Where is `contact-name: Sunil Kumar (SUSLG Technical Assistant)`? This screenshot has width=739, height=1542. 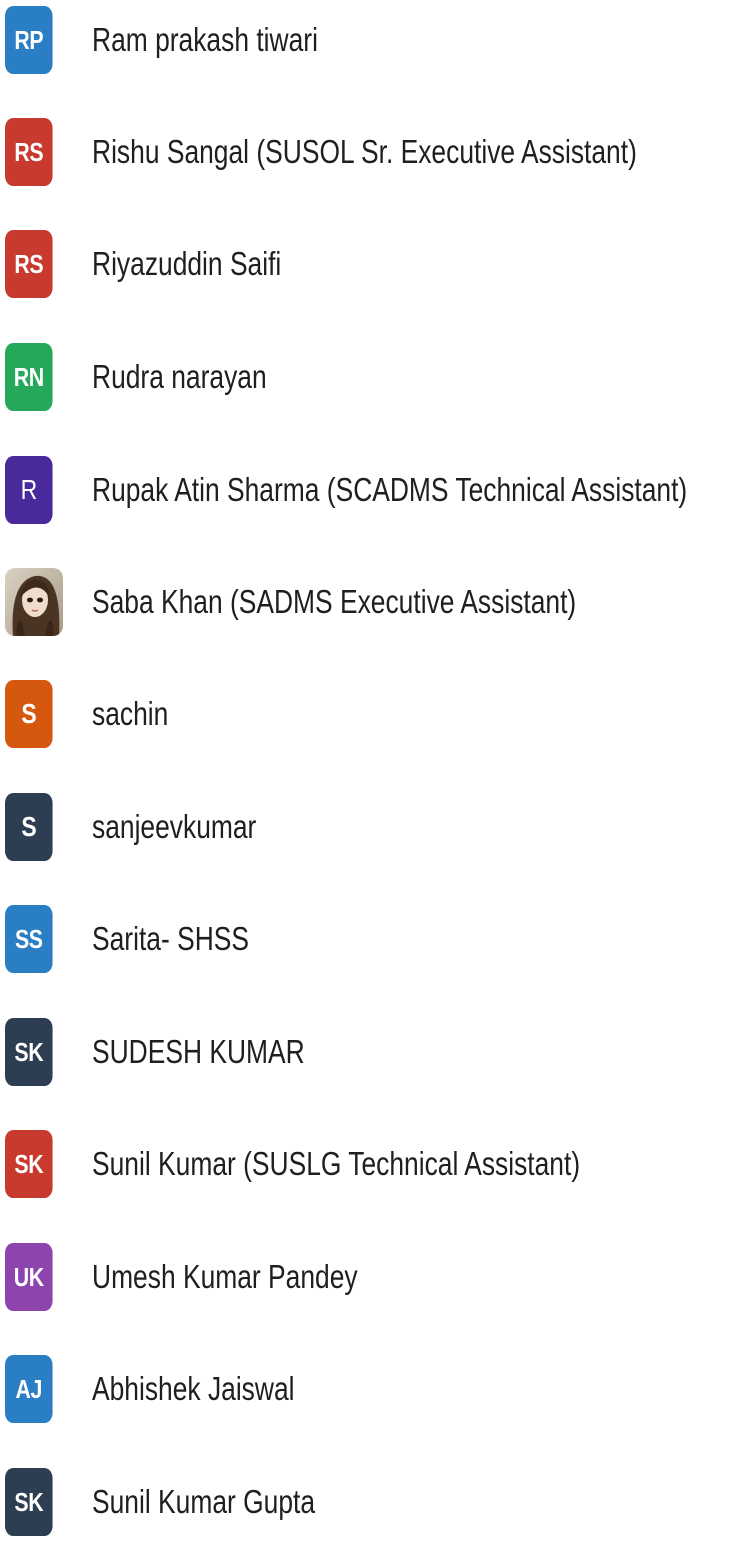 contact-name: Sunil Kumar (SUSLG Technical Assistant) is located at coordinates (336, 1163).